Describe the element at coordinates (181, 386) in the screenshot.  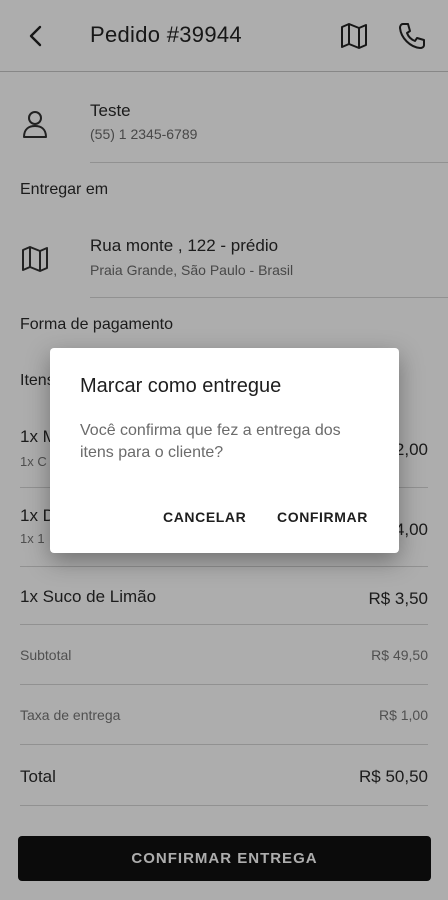
I see `dialog-title: Marcar como entregue` at that location.